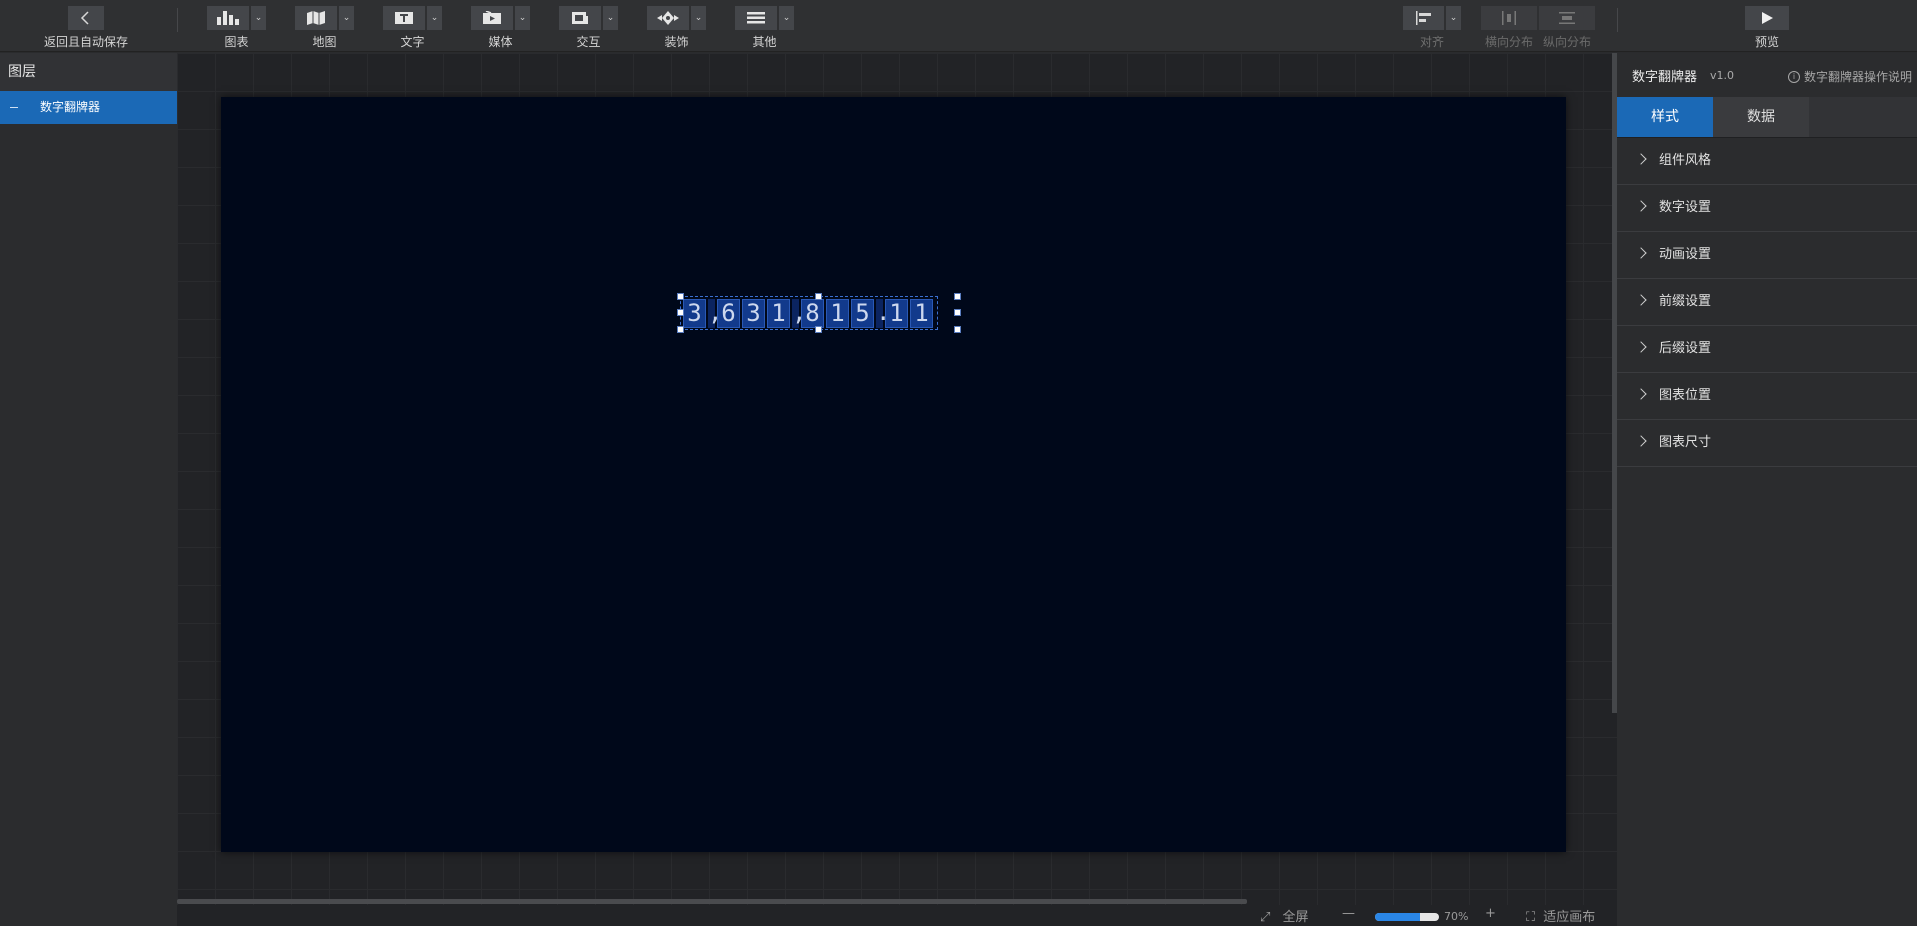 The width and height of the screenshot is (1917, 926). I want to click on tool-text: ⌄ 文字, so click(412, 27).